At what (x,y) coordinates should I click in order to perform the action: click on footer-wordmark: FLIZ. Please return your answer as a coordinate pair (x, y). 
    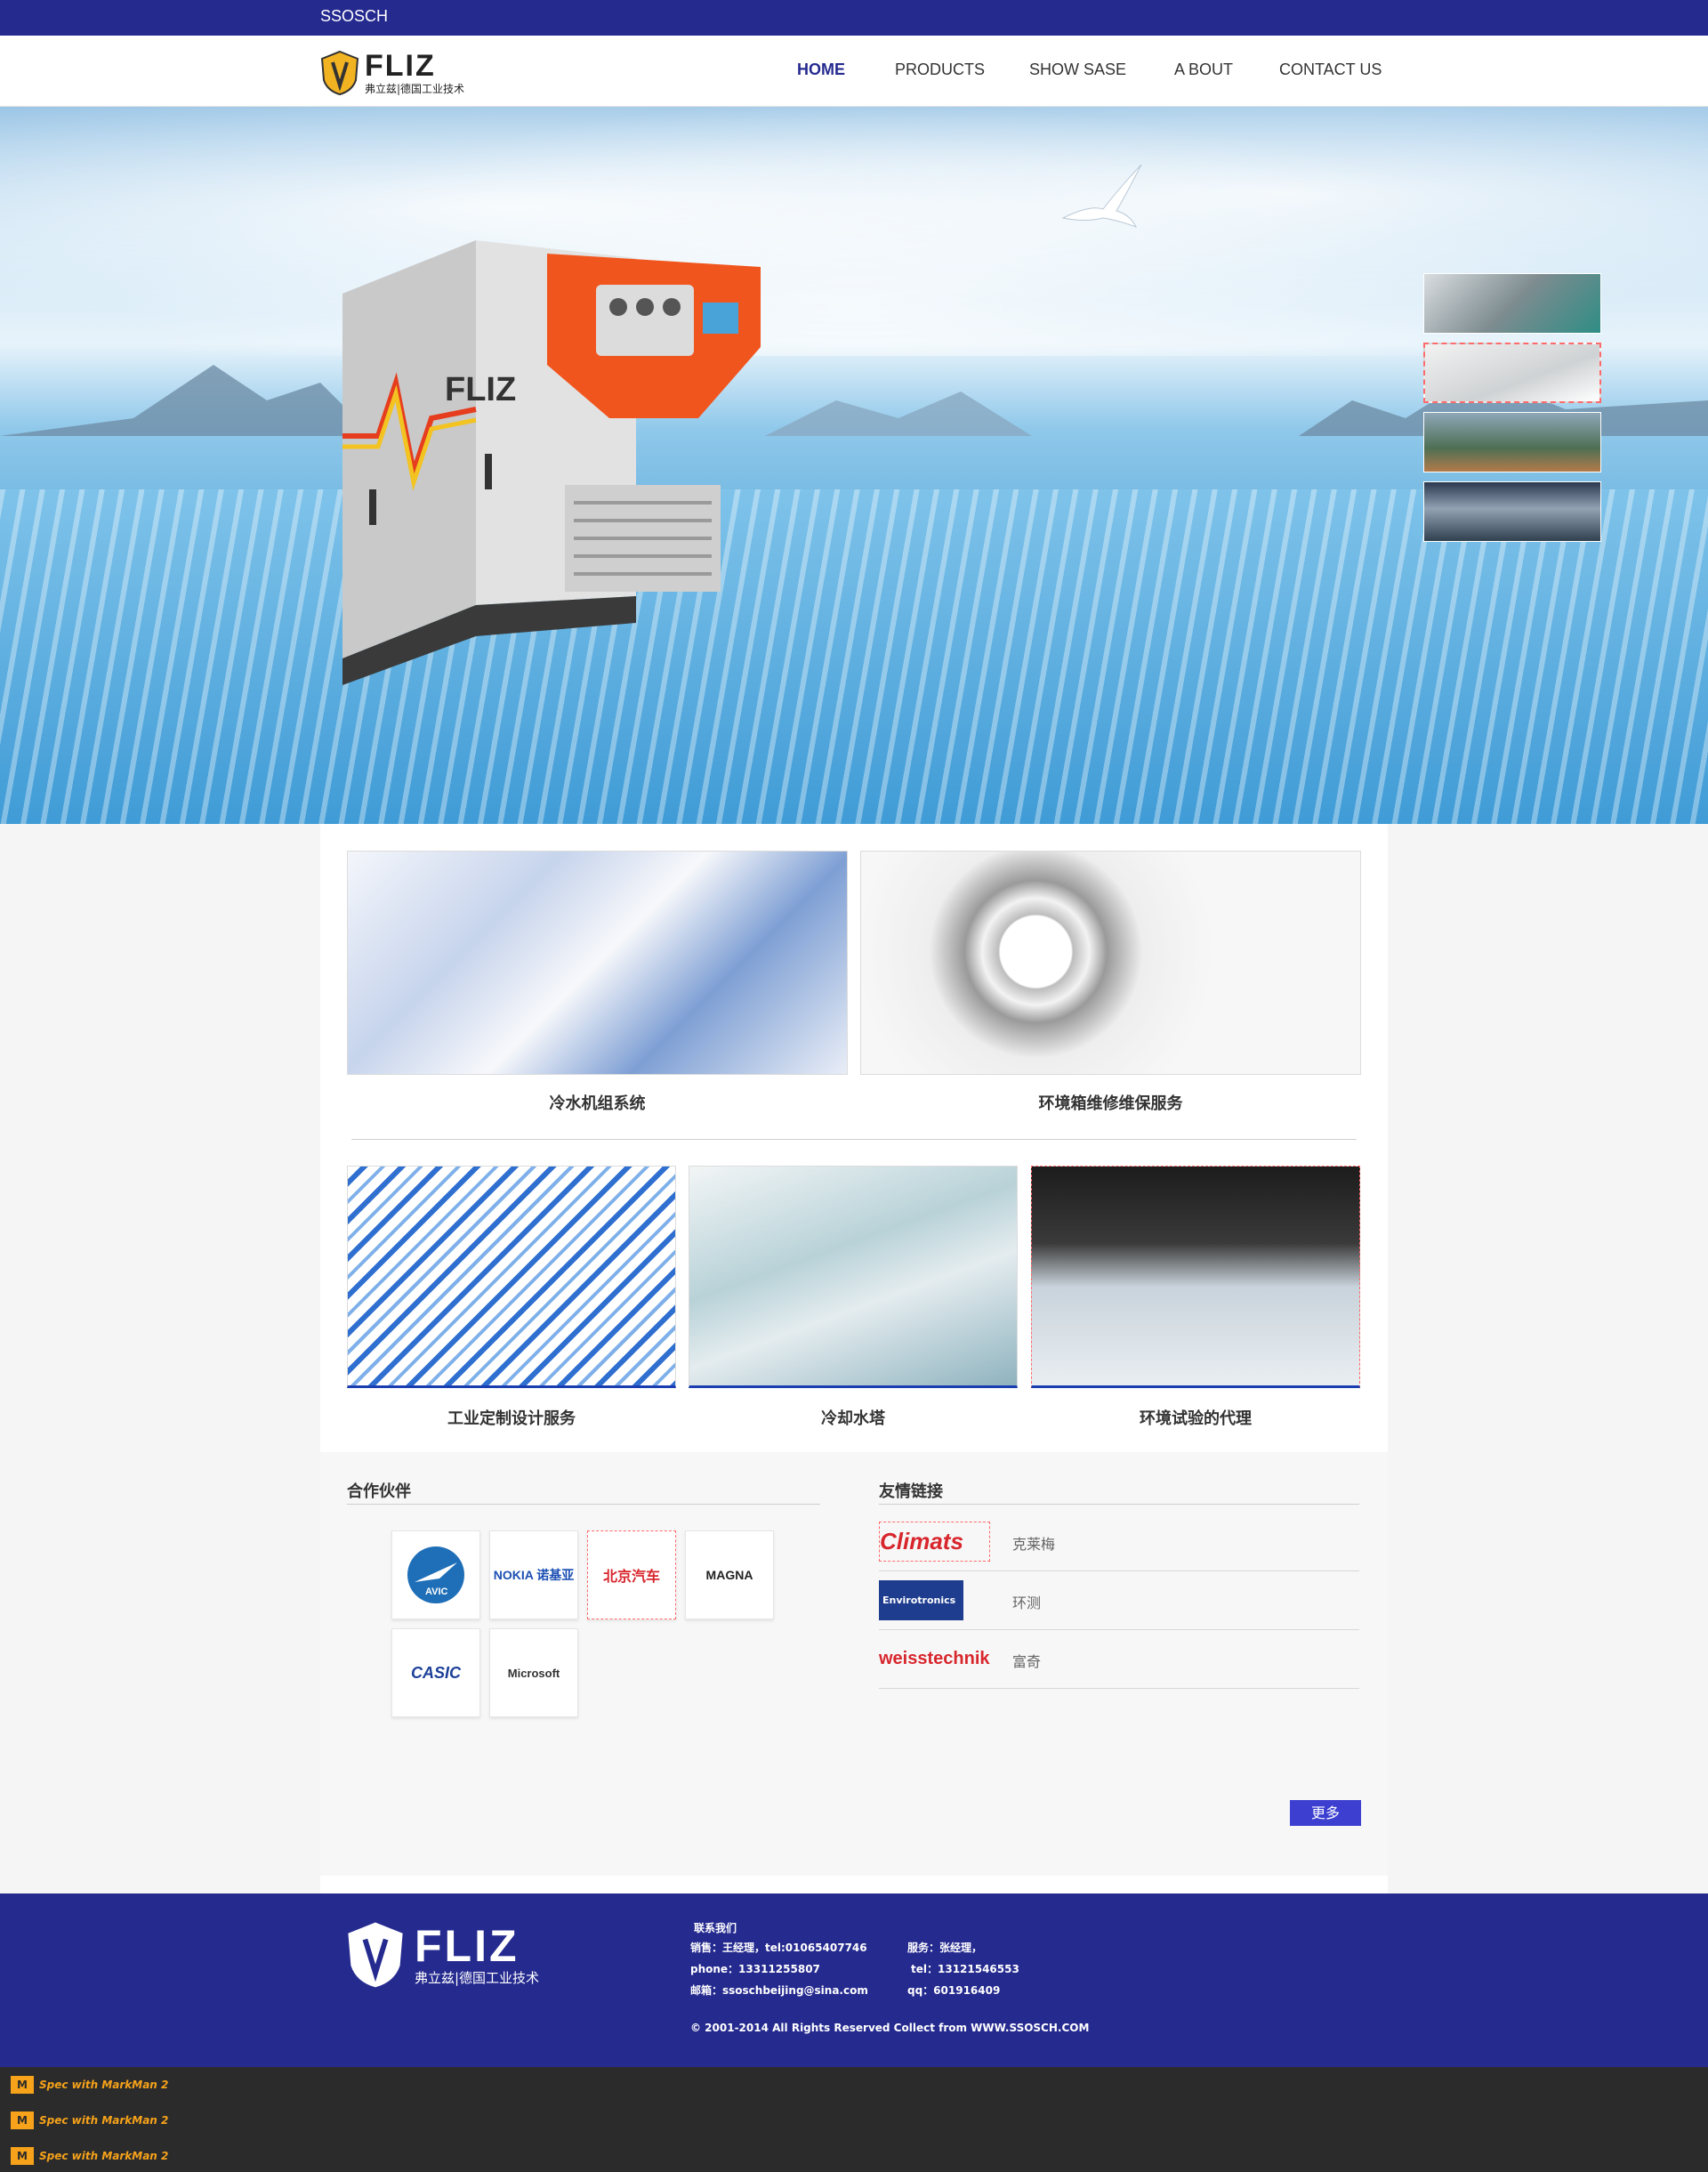
    Looking at the image, I should click on (467, 1945).